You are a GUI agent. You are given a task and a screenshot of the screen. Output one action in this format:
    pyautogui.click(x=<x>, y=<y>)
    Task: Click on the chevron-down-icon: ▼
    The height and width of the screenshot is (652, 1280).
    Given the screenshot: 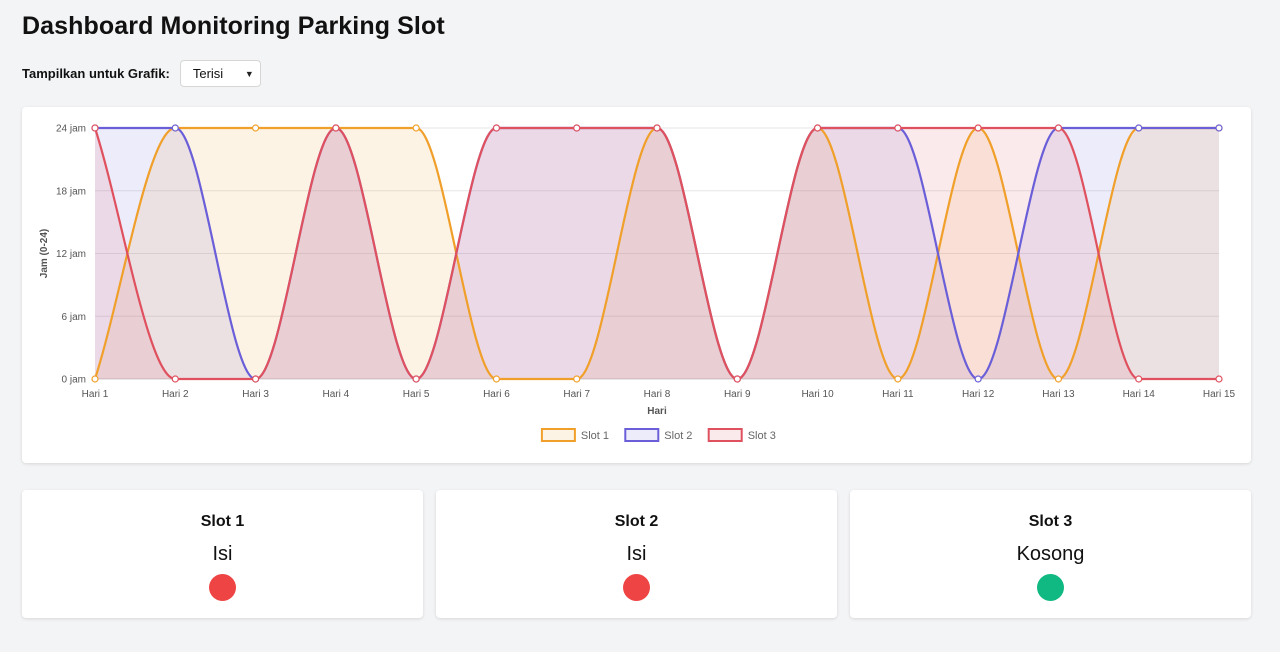 What is the action you would take?
    pyautogui.click(x=249, y=73)
    